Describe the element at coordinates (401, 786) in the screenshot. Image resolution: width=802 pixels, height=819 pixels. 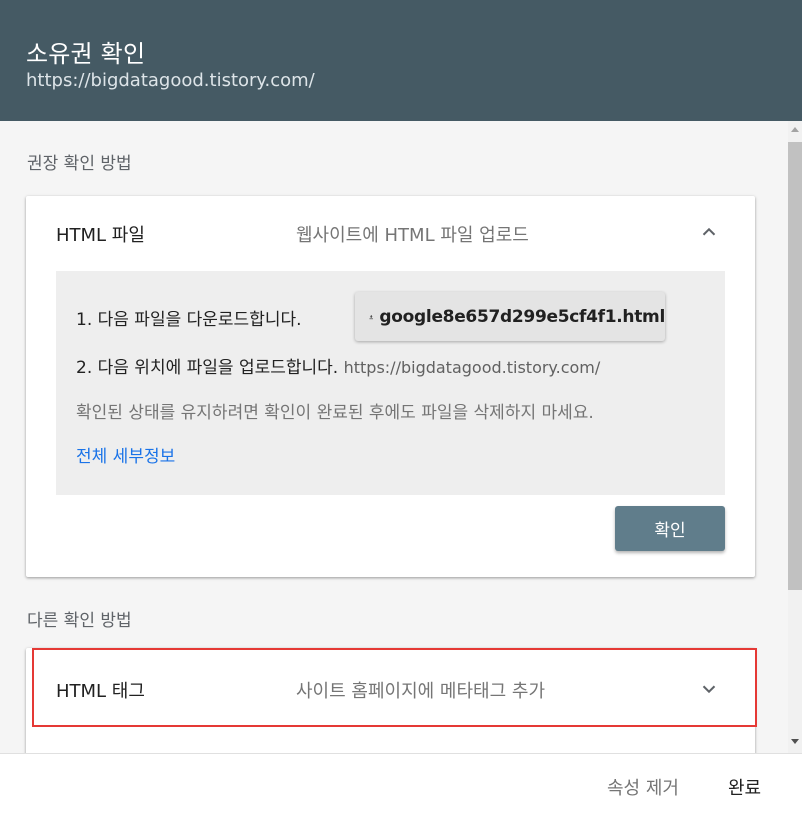
I see `dialog-footer: 속성 제거 완료` at that location.